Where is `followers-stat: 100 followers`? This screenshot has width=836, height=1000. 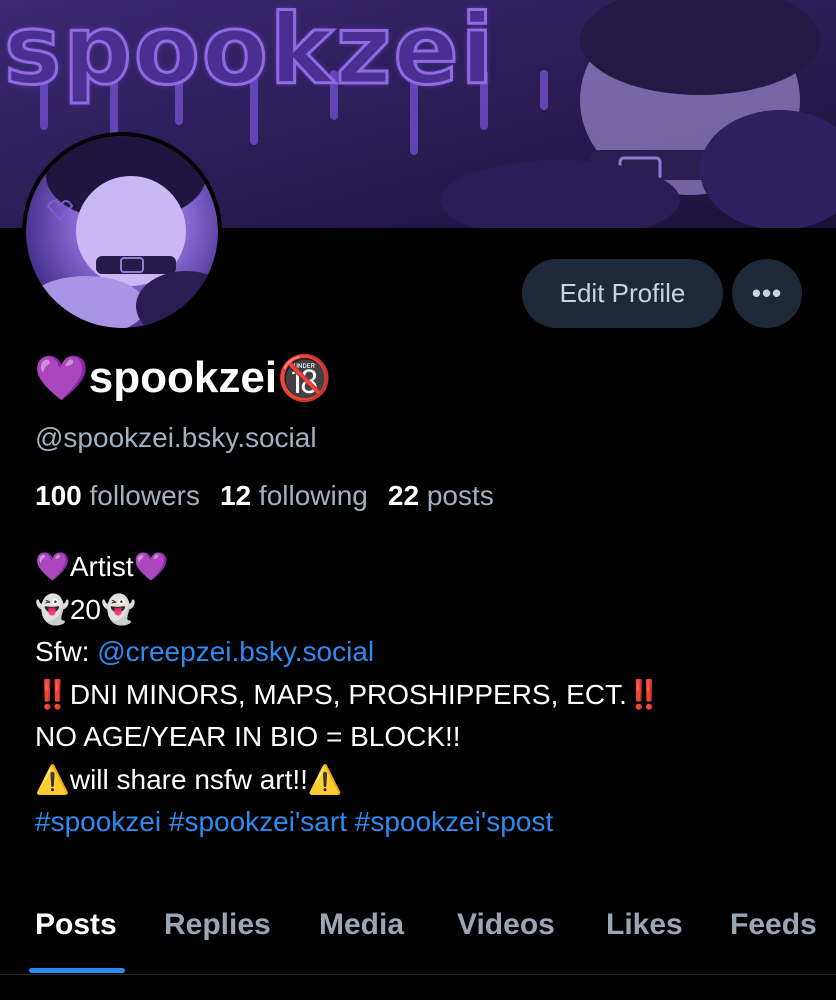
followers-stat: 100 followers is located at coordinates (117, 496).